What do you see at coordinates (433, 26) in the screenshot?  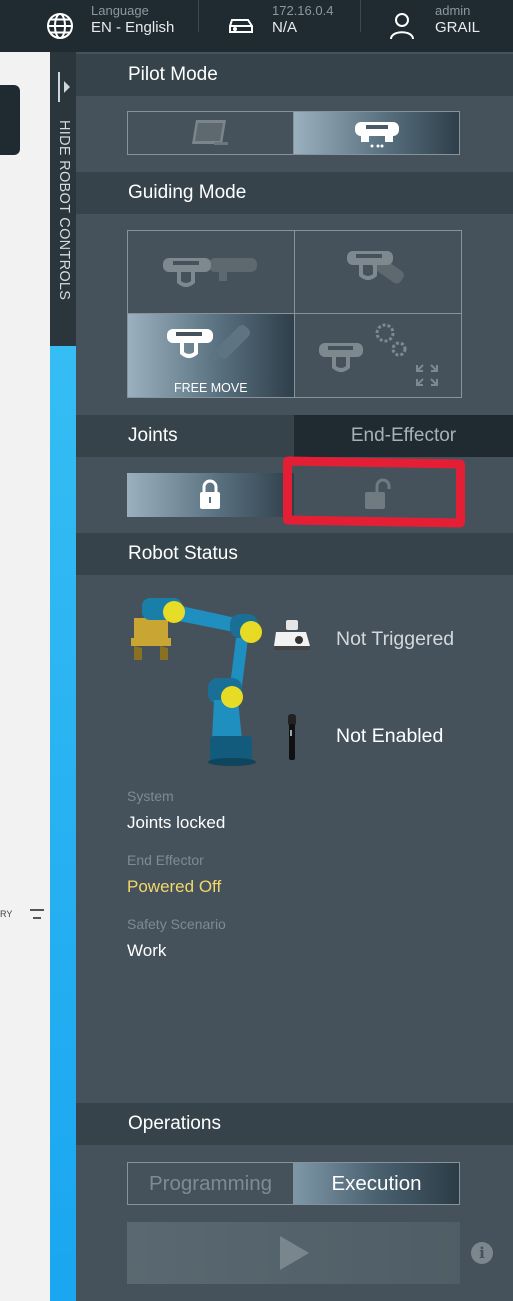 I see `user-menu: admin GRAIL` at bounding box center [433, 26].